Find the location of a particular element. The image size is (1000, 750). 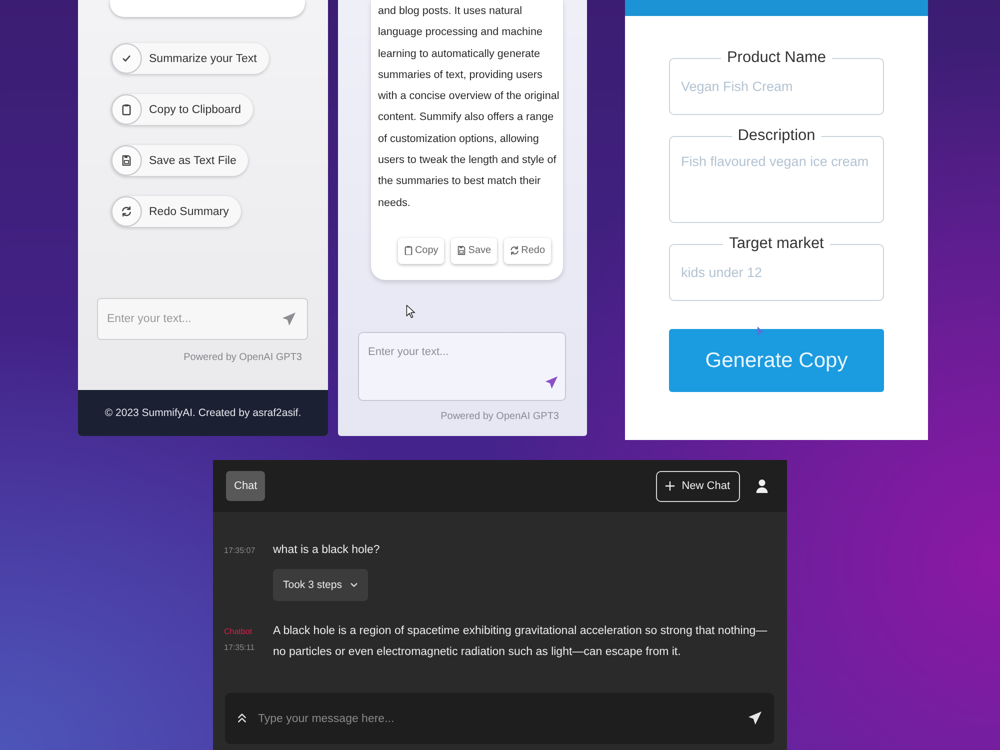

user-icon is located at coordinates (762, 486).